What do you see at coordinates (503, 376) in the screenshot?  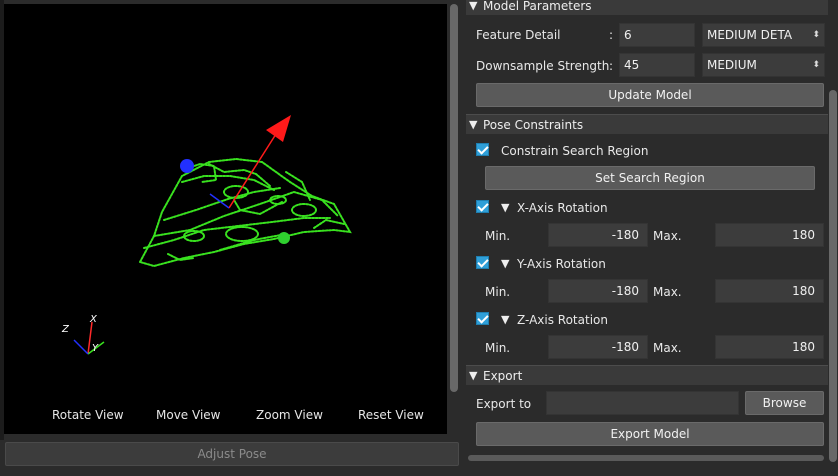 I see `export-title: Export` at bounding box center [503, 376].